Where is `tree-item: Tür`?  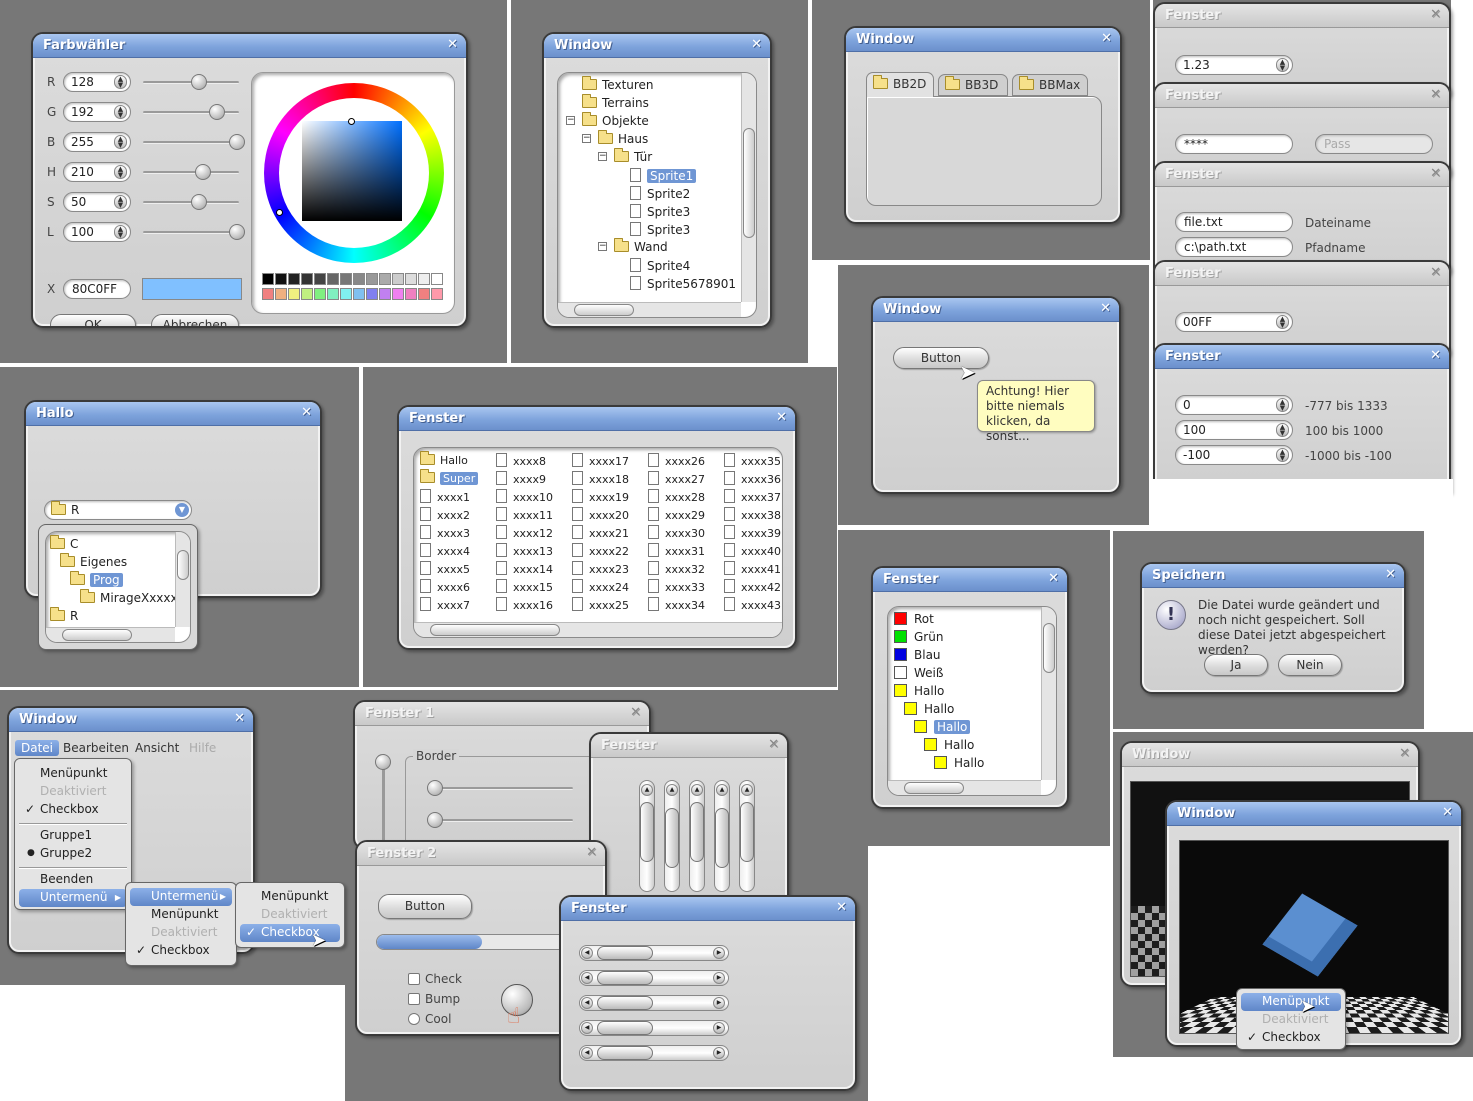
tree-item: Tür is located at coordinates (633, 156).